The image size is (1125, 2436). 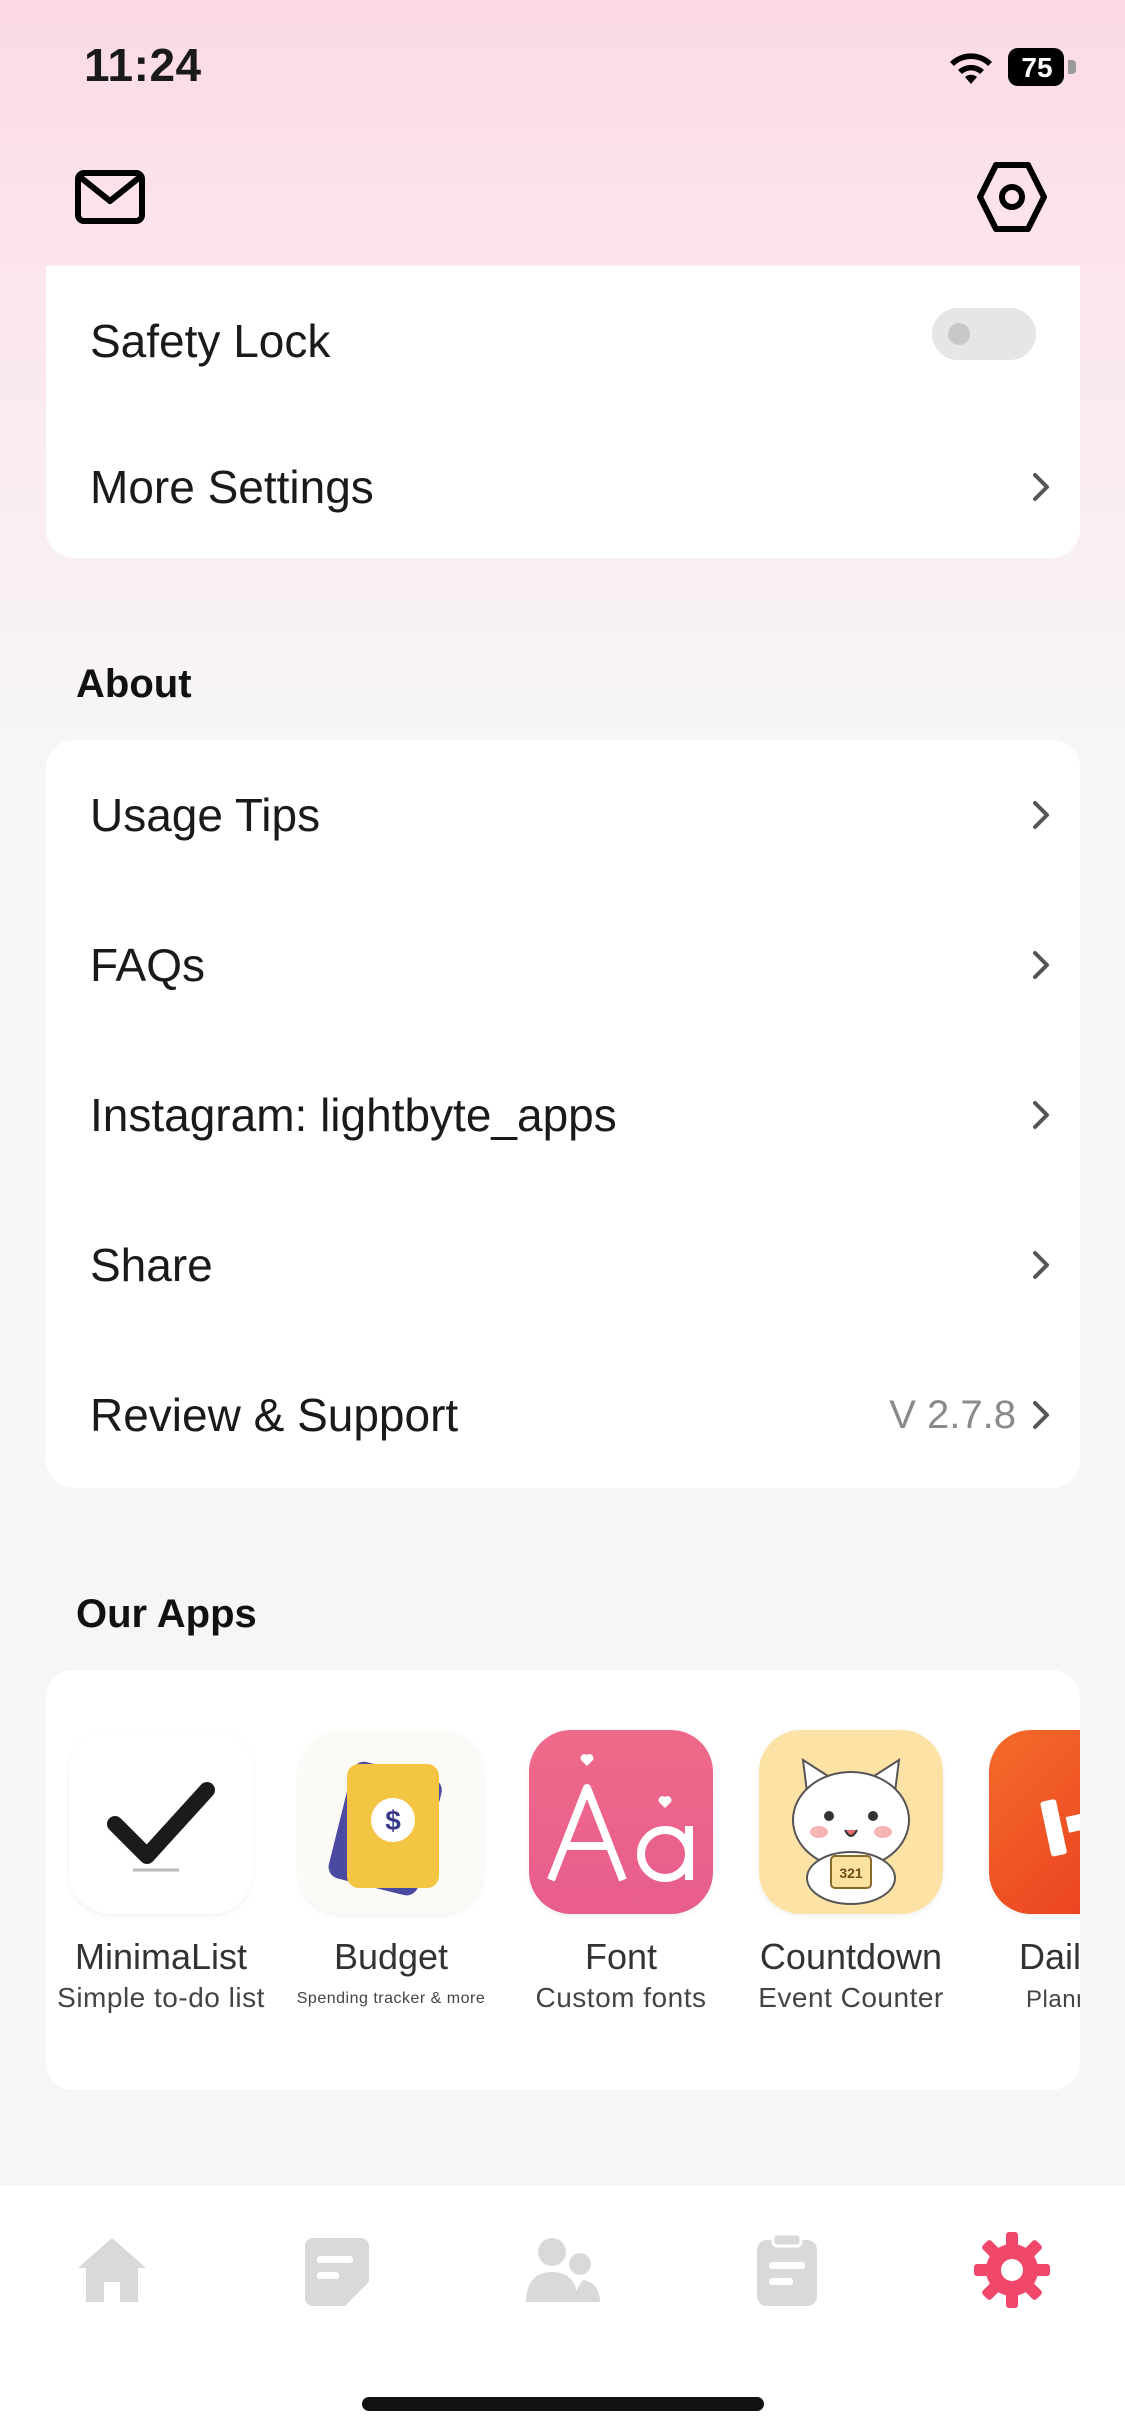 I want to click on share-label: Share, so click(x=151, y=1265).